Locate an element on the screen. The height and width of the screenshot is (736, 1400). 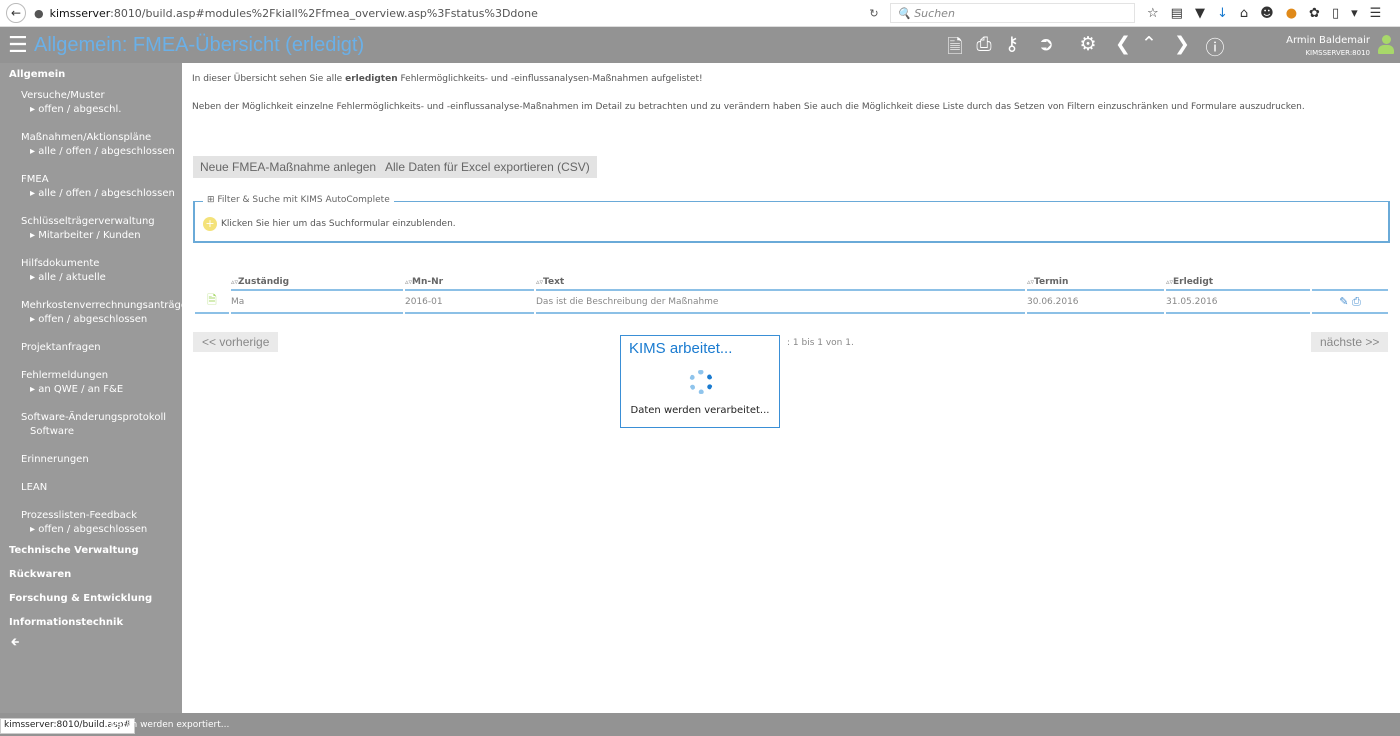
addon-icon: ✿ is located at coordinates (1314, 13).